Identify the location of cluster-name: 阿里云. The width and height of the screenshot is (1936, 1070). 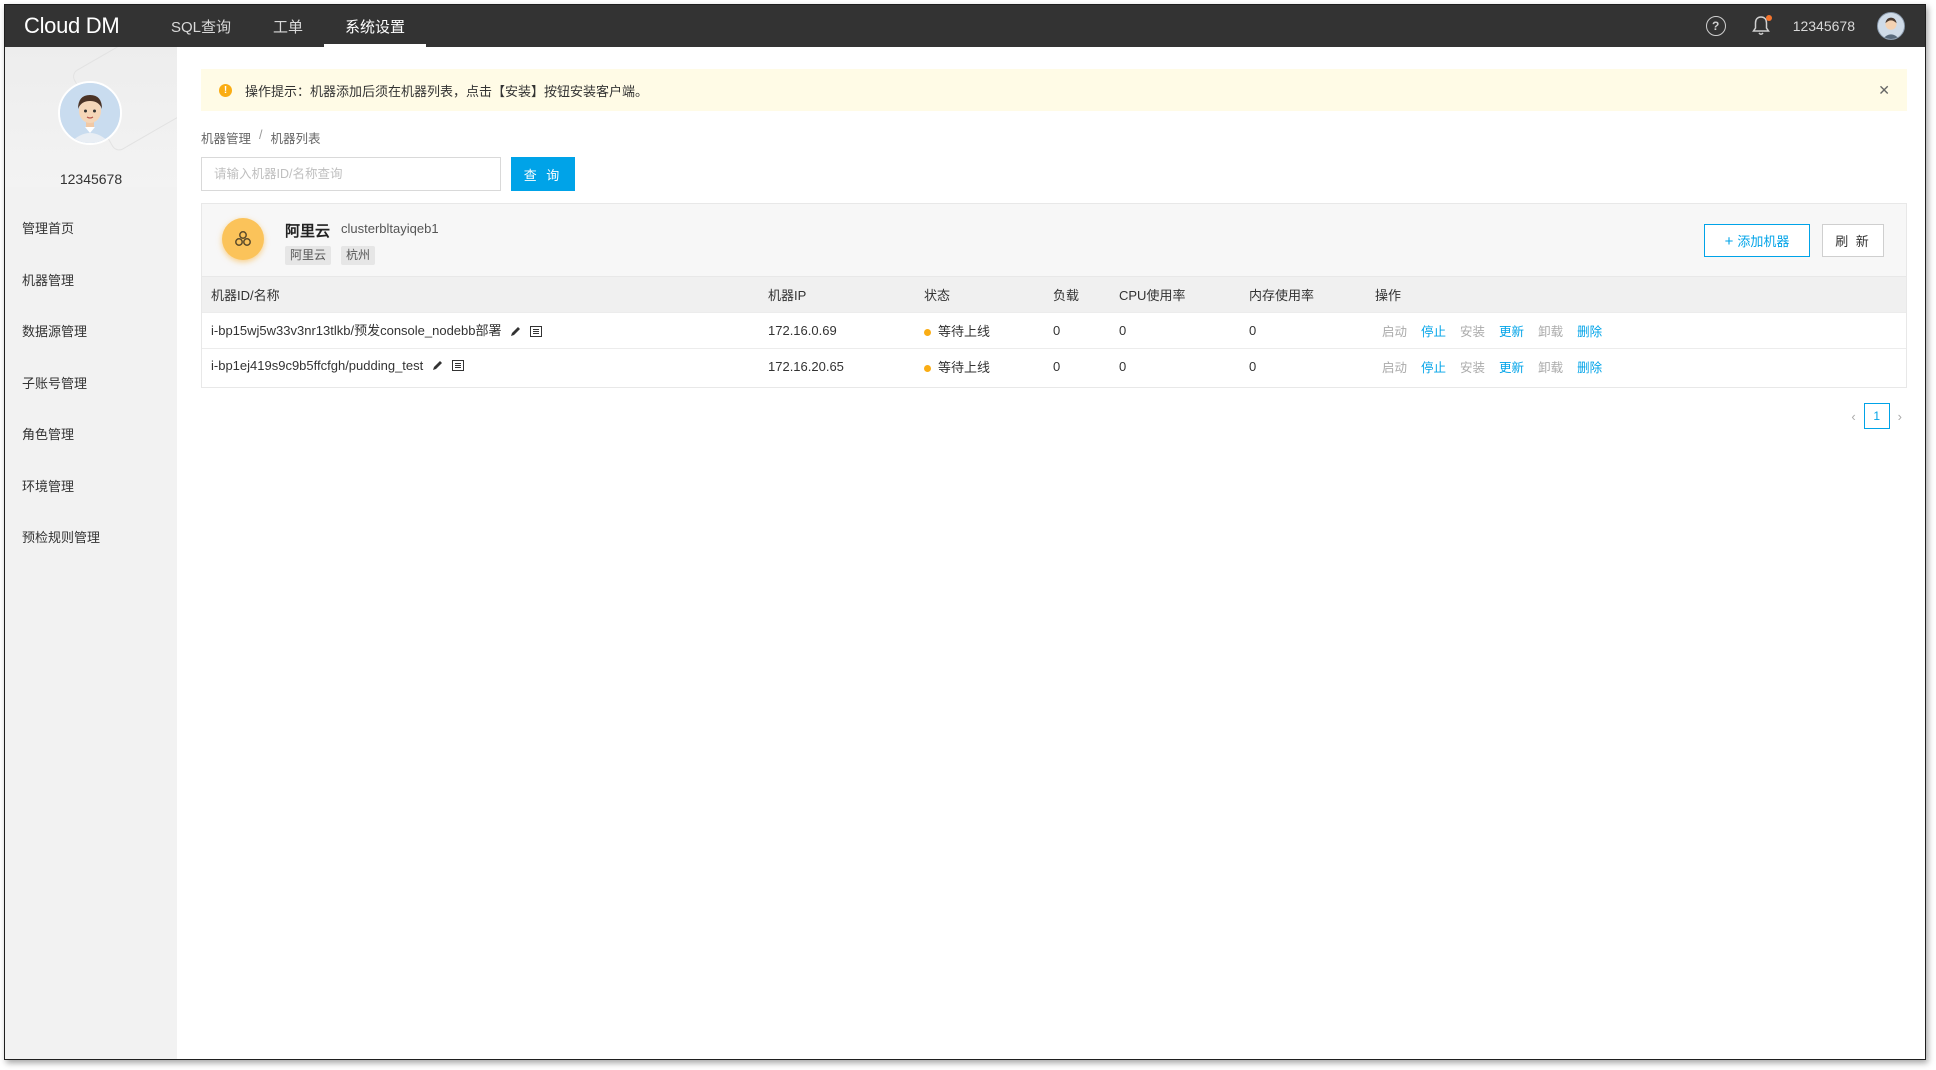
(308, 231).